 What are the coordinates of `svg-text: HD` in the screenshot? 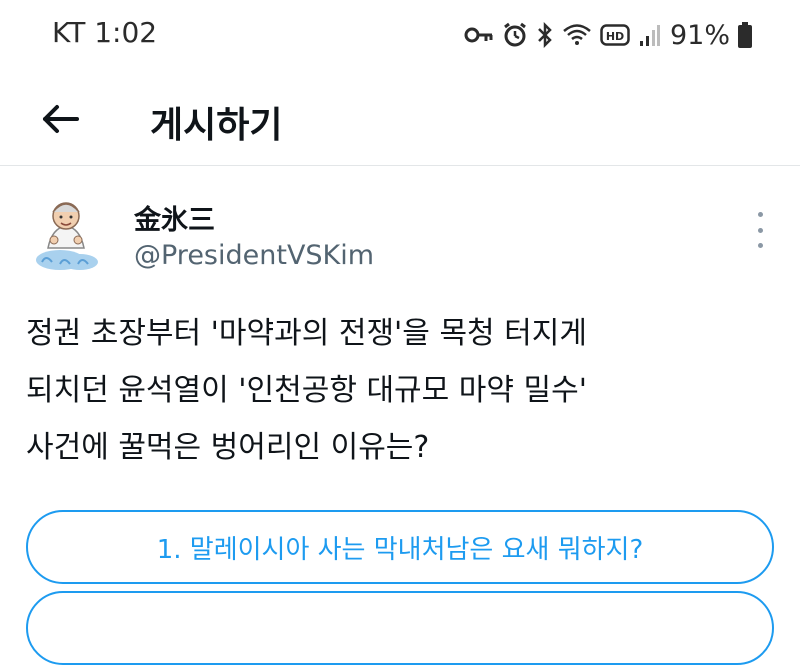 It's located at (615, 36).